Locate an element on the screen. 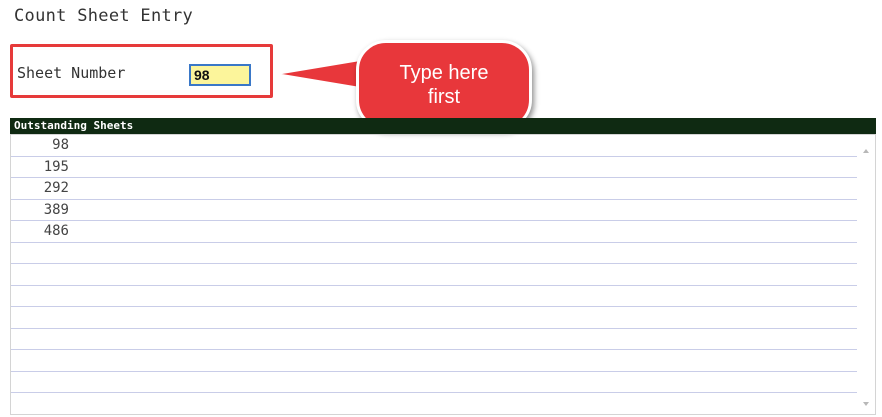 The image size is (882, 417). list-item: 98 is located at coordinates (434, 146).